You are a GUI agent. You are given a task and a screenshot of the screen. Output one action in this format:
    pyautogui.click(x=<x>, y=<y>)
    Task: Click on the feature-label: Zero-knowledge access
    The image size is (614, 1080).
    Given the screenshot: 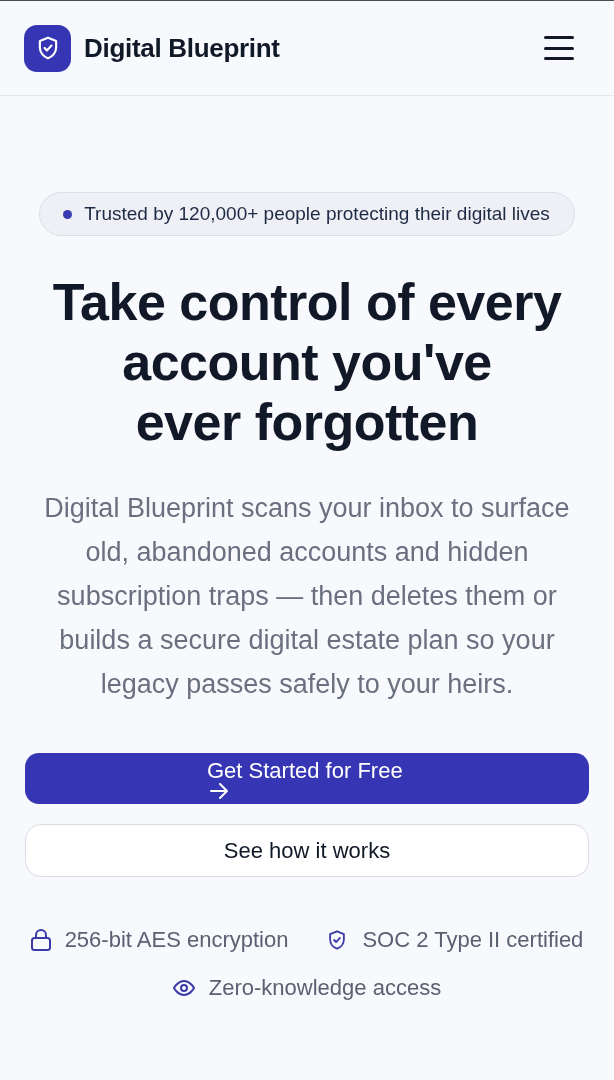 What is the action you would take?
    pyautogui.click(x=325, y=988)
    